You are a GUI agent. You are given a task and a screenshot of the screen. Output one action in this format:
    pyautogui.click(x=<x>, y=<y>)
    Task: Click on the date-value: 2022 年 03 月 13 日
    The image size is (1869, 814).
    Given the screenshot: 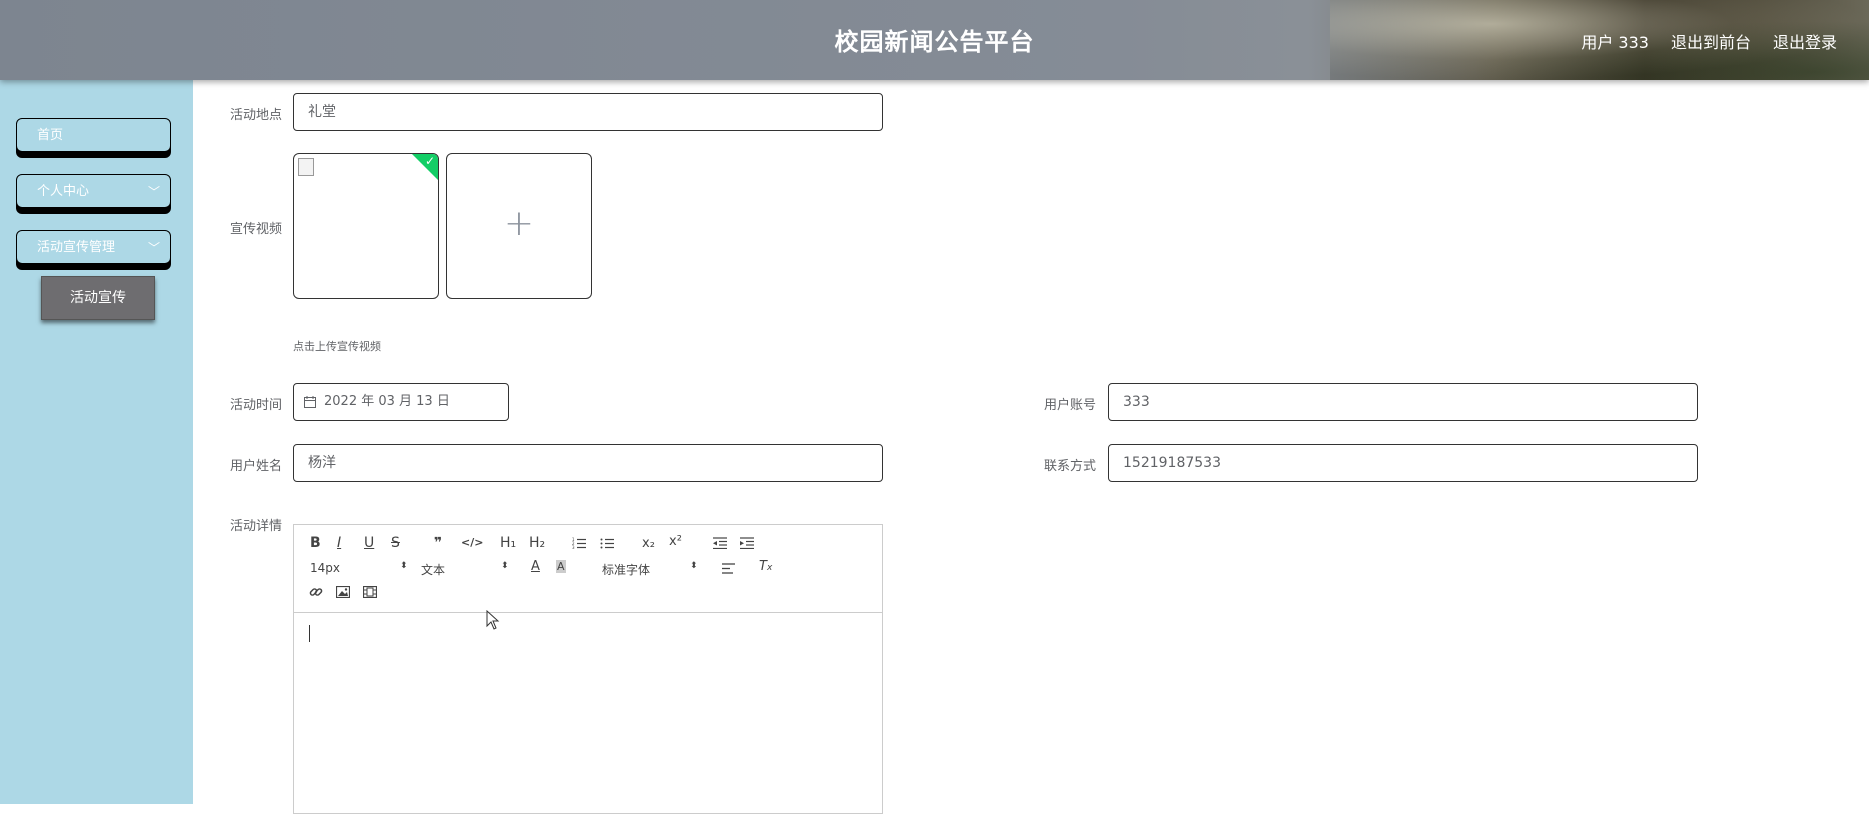 What is the action you would take?
    pyautogui.click(x=387, y=401)
    